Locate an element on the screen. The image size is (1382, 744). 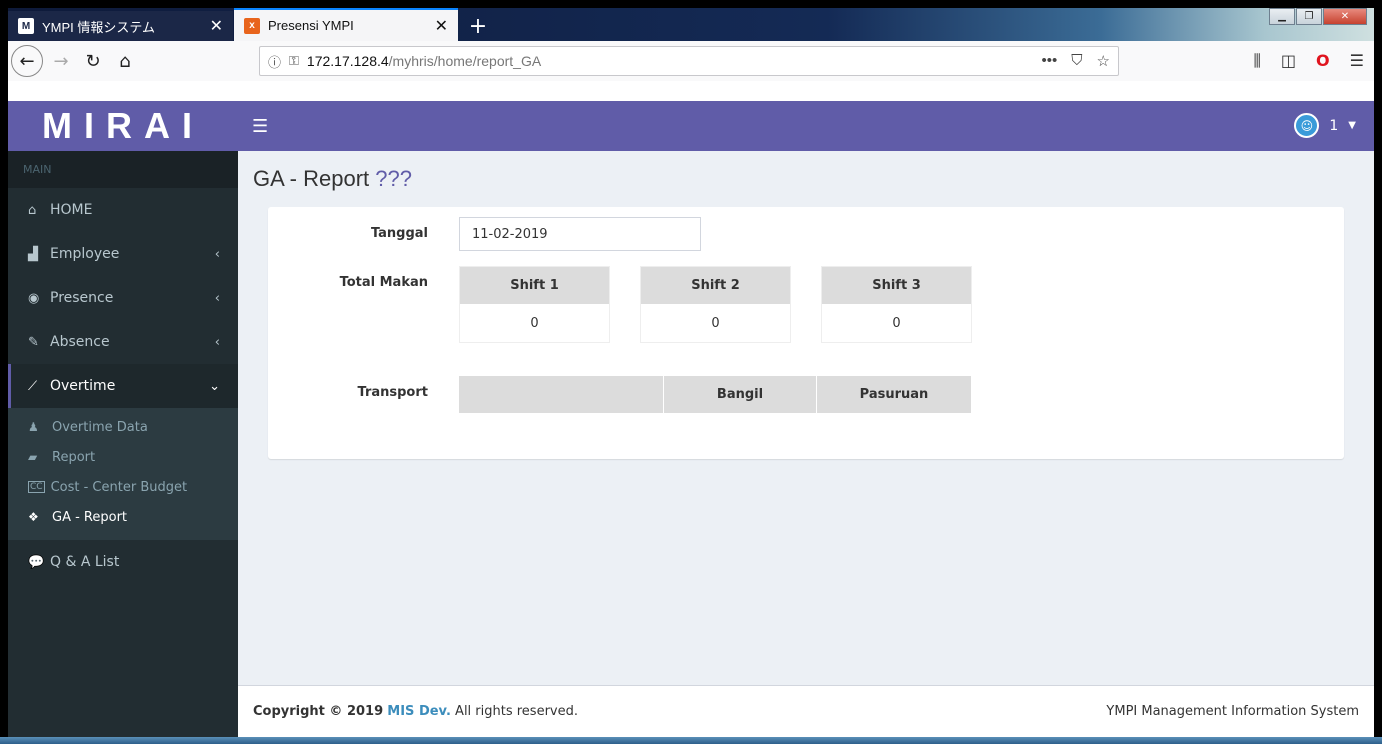
cc-icon: CC is located at coordinates (36, 487).